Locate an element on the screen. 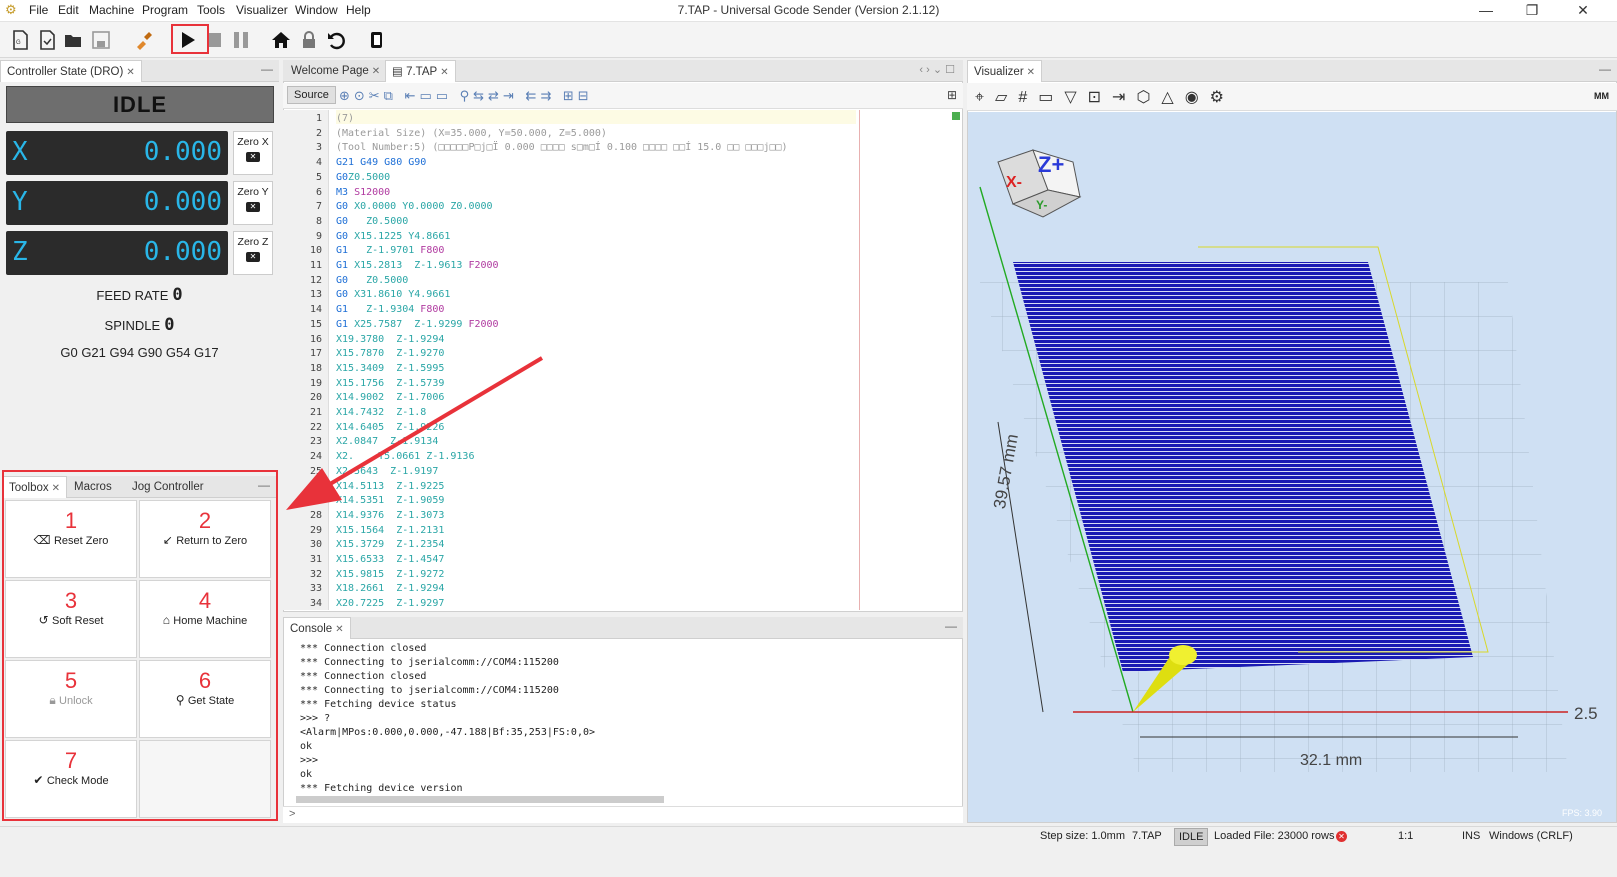 The height and width of the screenshot is (877, 1617). open-button is located at coordinates (74, 40).